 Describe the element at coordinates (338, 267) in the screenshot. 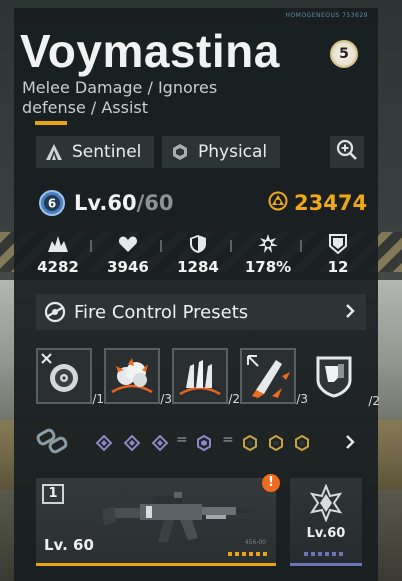

I see `endurance-value: 12` at that location.